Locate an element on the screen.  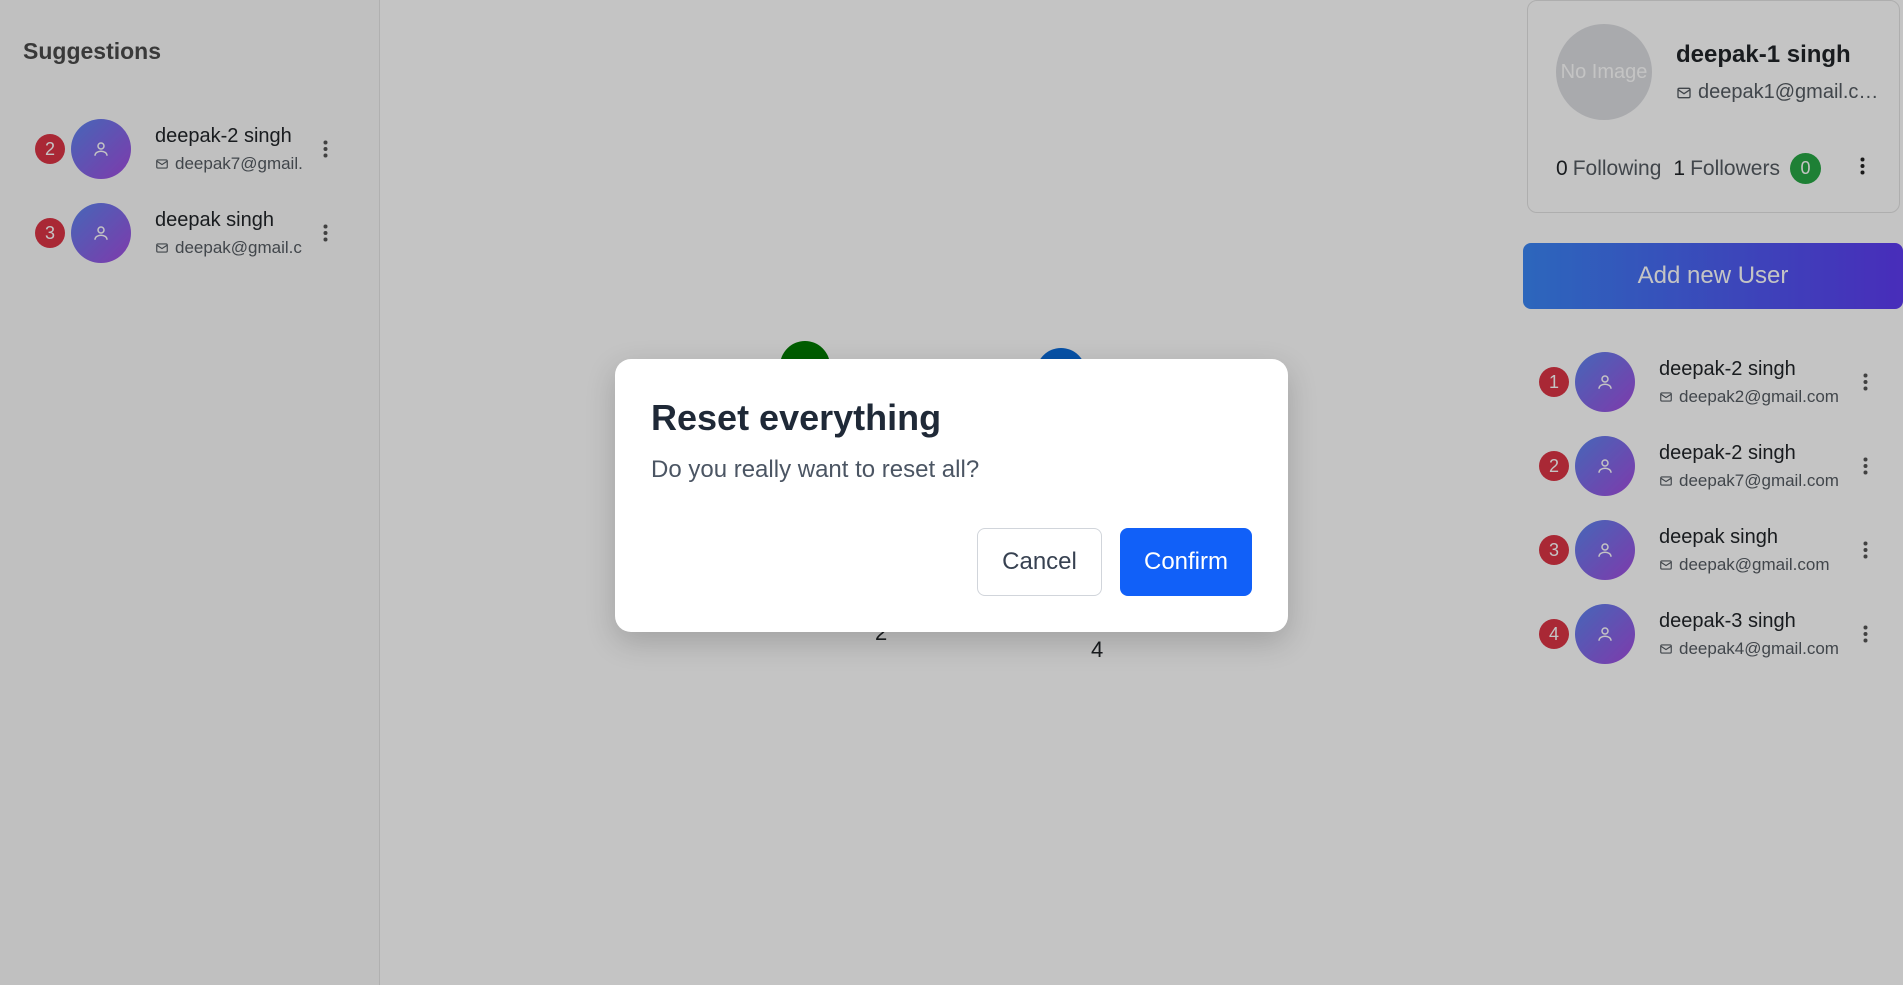
cancel-button: Cancel is located at coordinates (1039, 562).